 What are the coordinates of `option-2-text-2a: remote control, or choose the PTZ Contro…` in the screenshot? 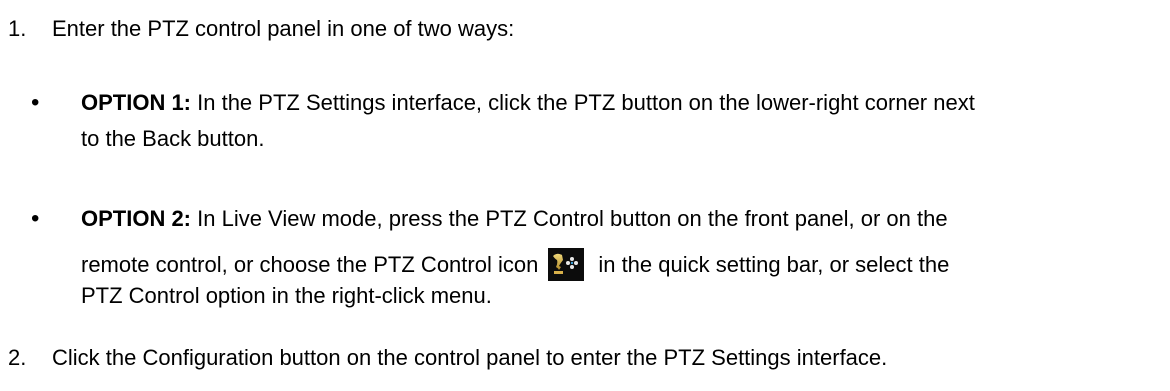 It's located at (310, 264).